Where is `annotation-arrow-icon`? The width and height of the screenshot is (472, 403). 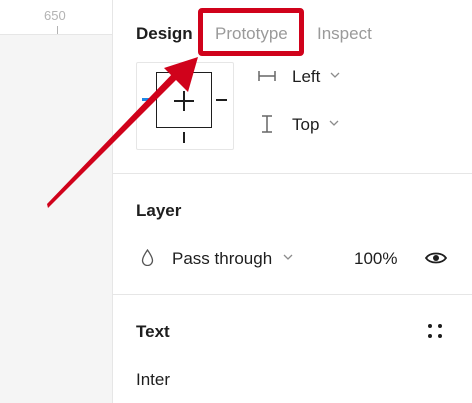
annotation-arrow-icon is located at coordinates (122, 132).